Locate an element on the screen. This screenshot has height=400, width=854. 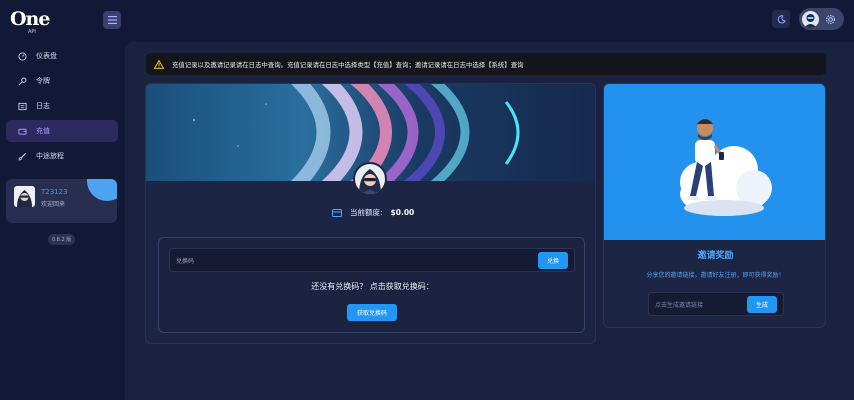
logo-text: One is located at coordinates (30, 19).